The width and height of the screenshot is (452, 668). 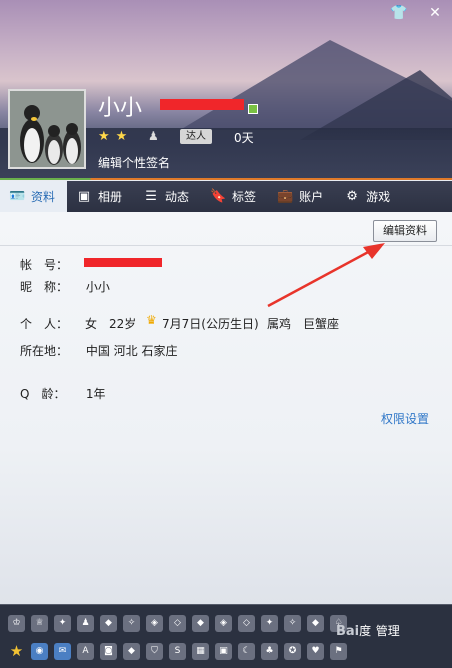 What do you see at coordinates (311, 197) in the screenshot?
I see `tab-label: 账户` at bounding box center [311, 197].